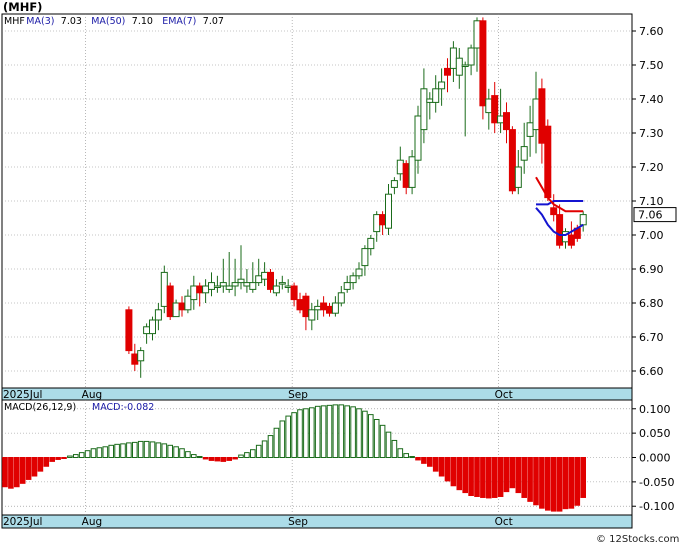 The height and width of the screenshot is (550, 680). I want to click on date-label: 2025Jul, so click(22, 522).